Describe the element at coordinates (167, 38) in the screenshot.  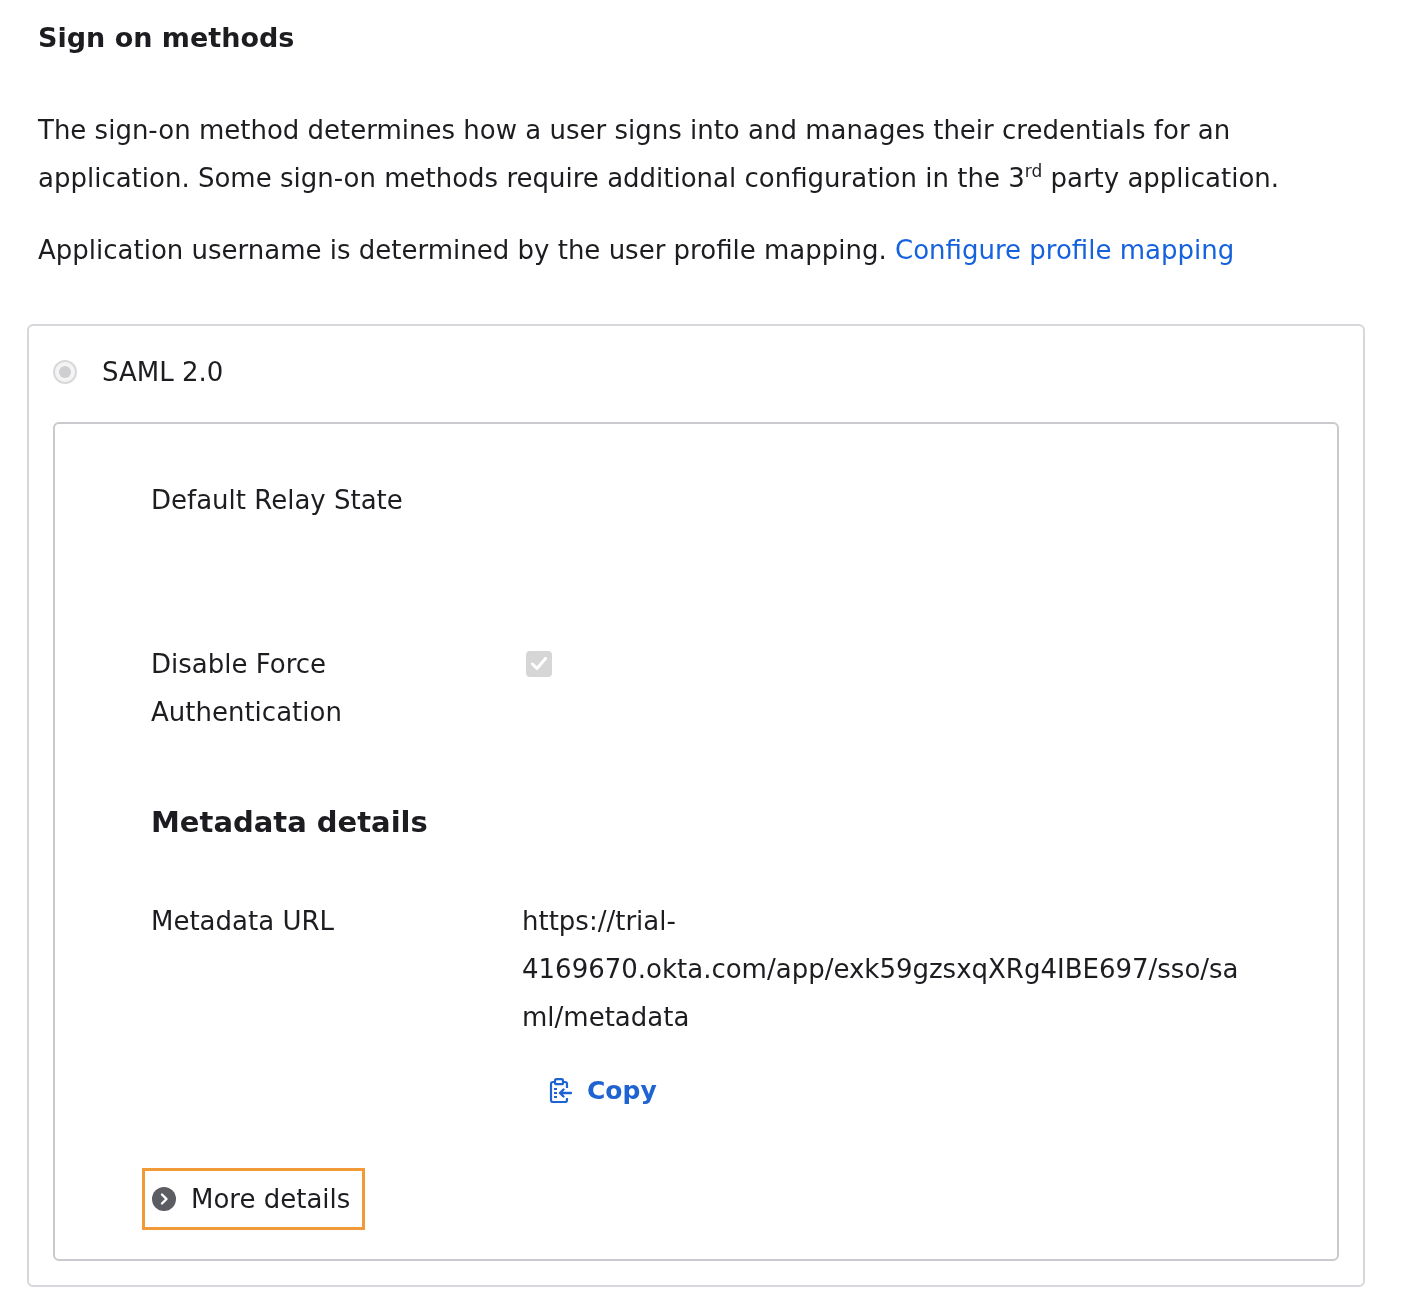
I see `section-title: Sign on methods` at that location.